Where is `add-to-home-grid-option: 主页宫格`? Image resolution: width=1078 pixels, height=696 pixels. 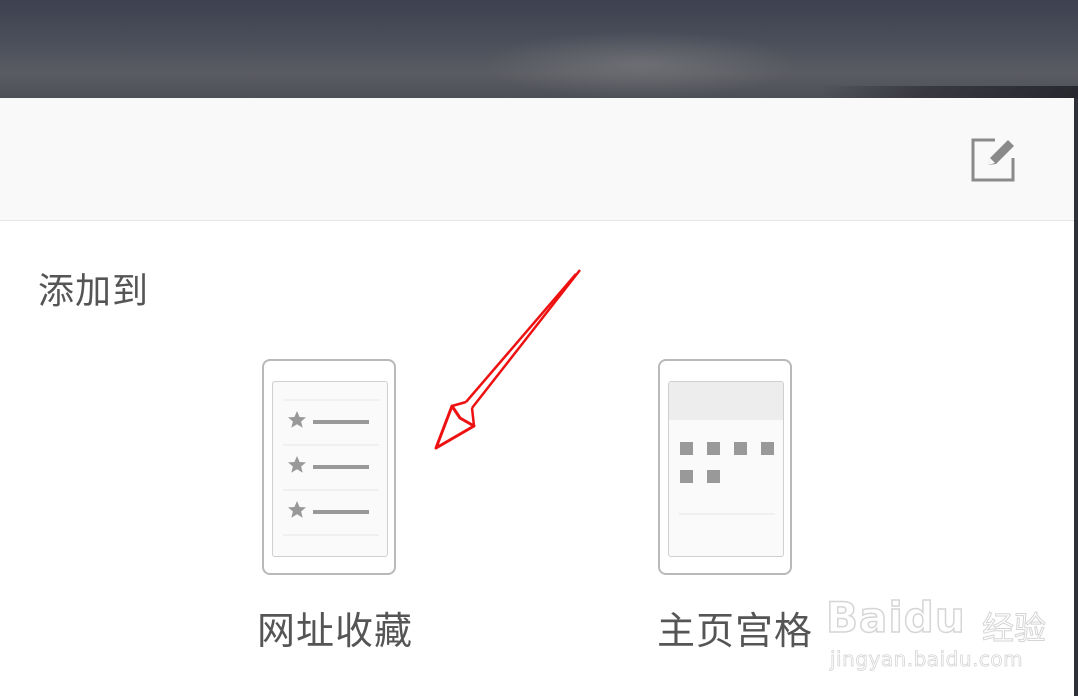 add-to-home-grid-option: 主页宫格 is located at coordinates (735, 506).